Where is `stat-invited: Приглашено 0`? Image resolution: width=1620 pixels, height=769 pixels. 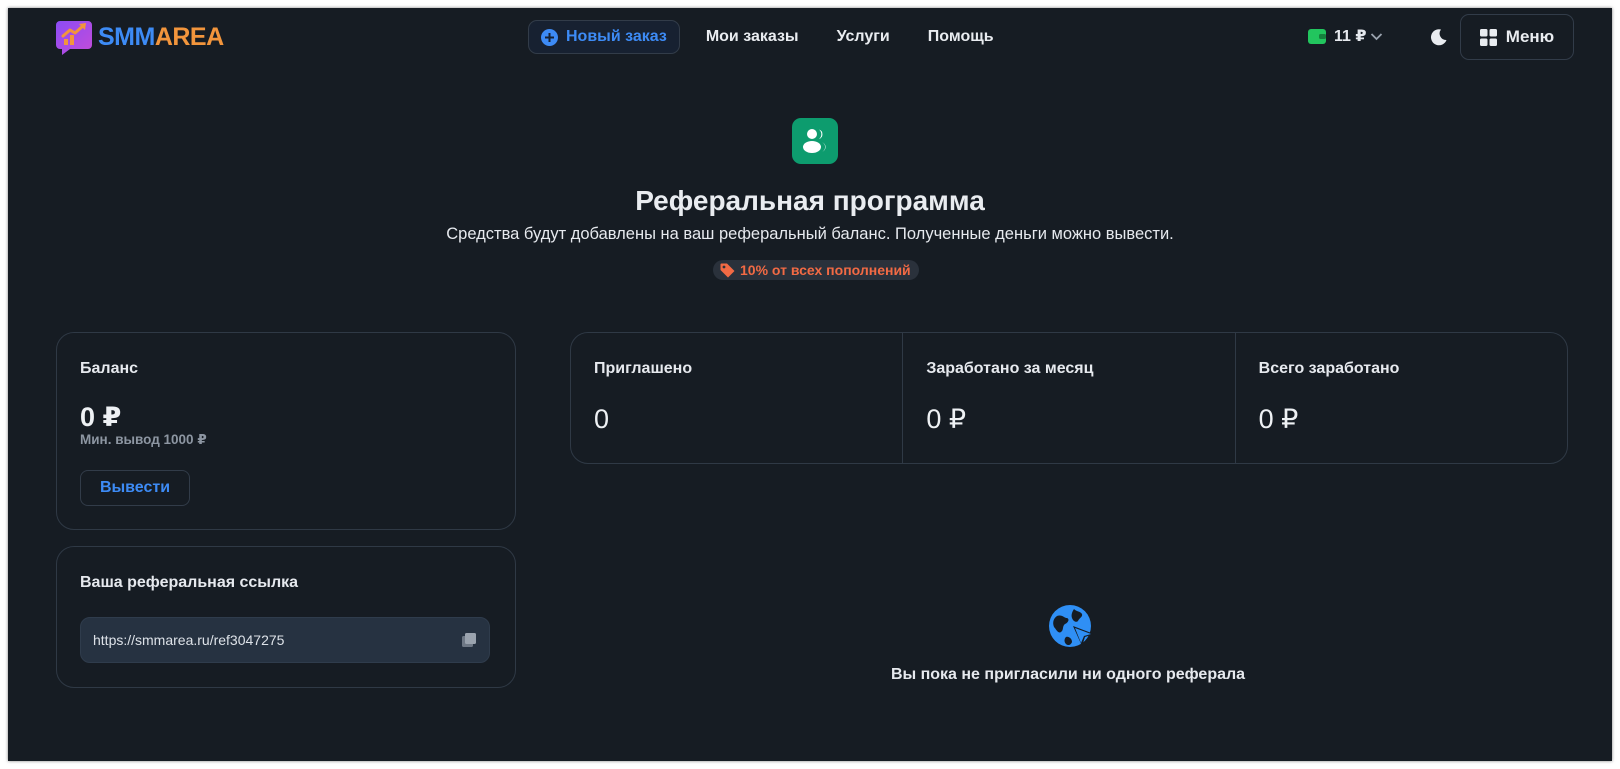
stat-invited: Приглашено 0 is located at coordinates (737, 398).